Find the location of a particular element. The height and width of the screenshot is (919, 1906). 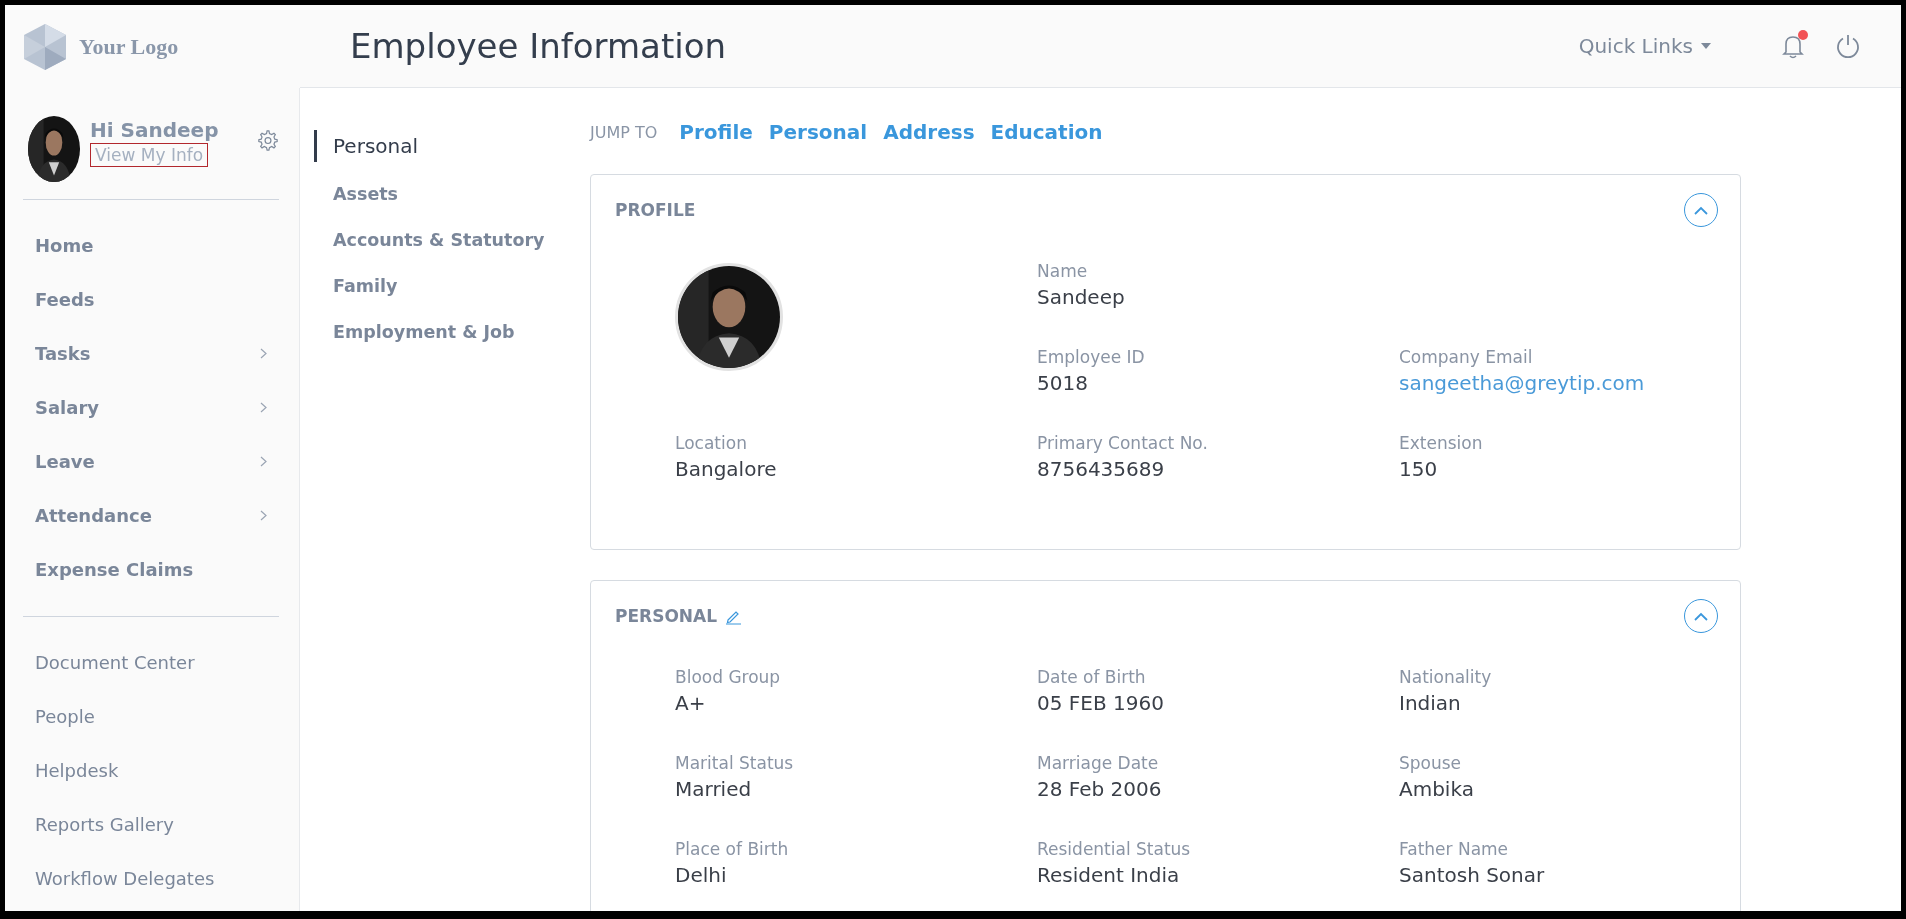

sidebar-item: Leave is located at coordinates (151, 461).